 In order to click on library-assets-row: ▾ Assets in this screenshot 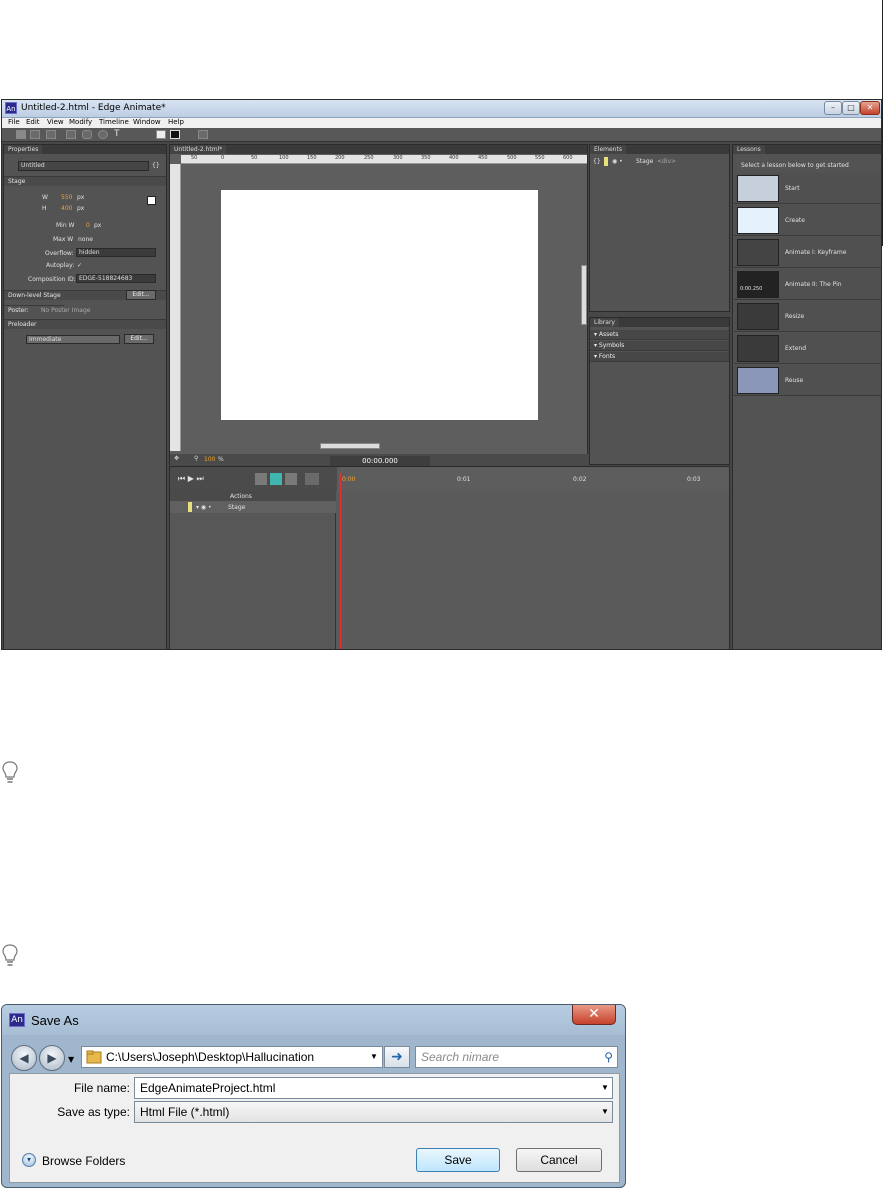, I will do `click(659, 335)`.